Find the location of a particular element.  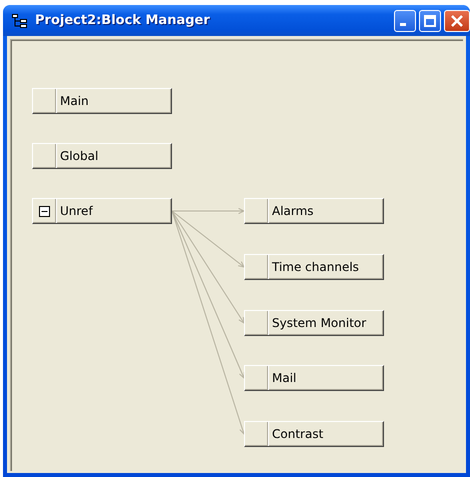

block-button: Contrast is located at coordinates (314, 434).